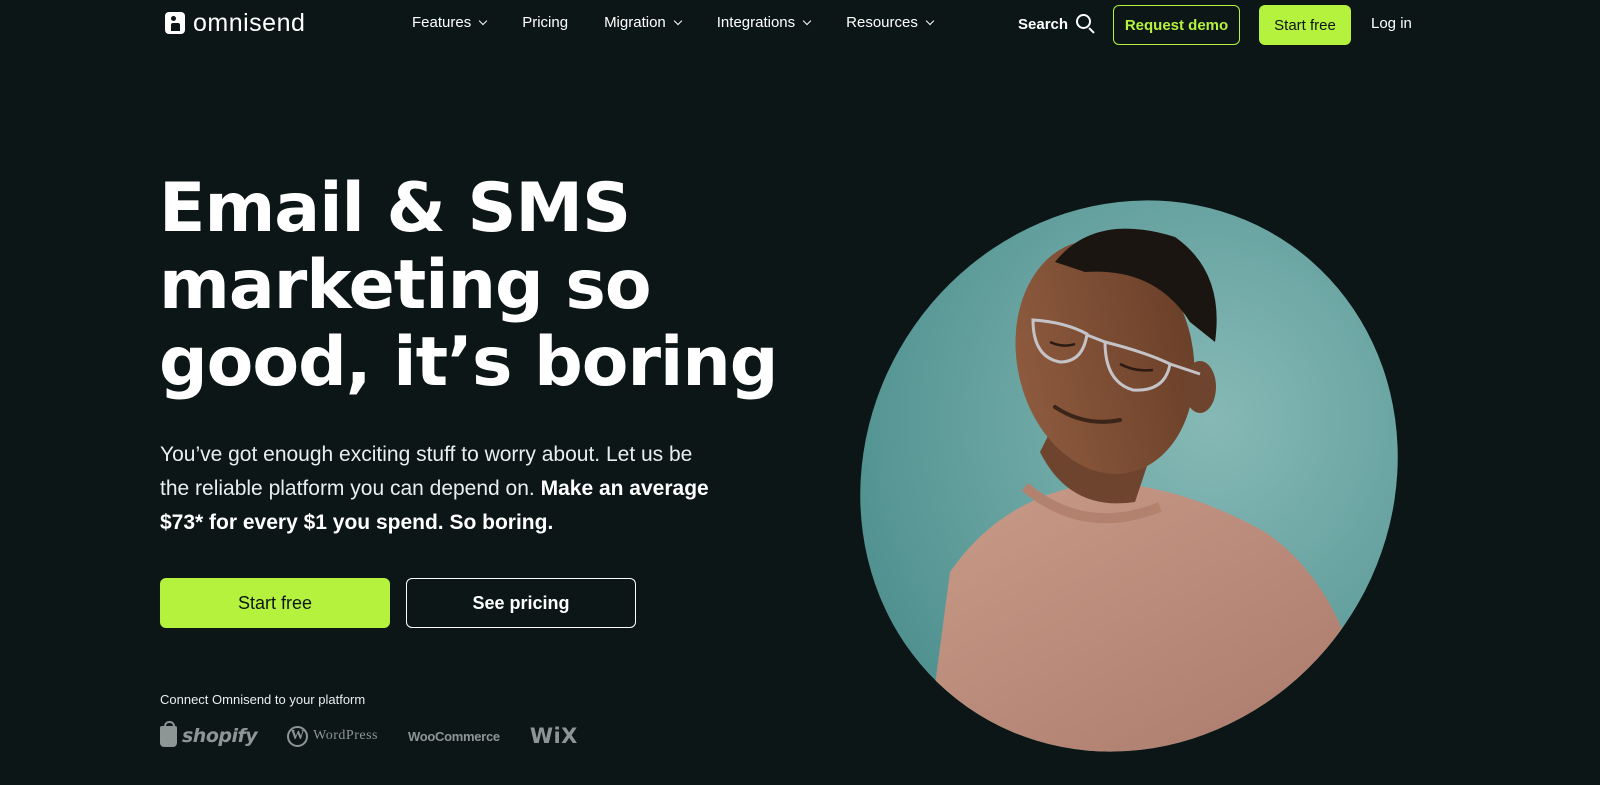 This screenshot has width=1600, height=785. What do you see at coordinates (1043, 24) in the screenshot?
I see `search-label: Search` at bounding box center [1043, 24].